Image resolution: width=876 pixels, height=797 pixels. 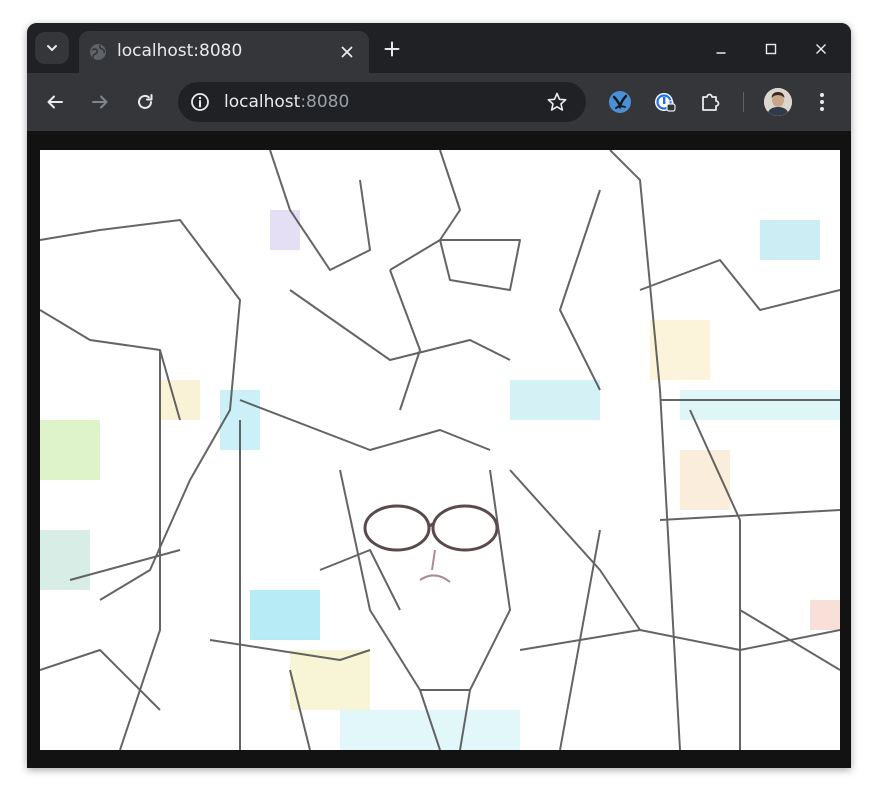 What do you see at coordinates (98, 52) in the screenshot?
I see `globe-icon` at bounding box center [98, 52].